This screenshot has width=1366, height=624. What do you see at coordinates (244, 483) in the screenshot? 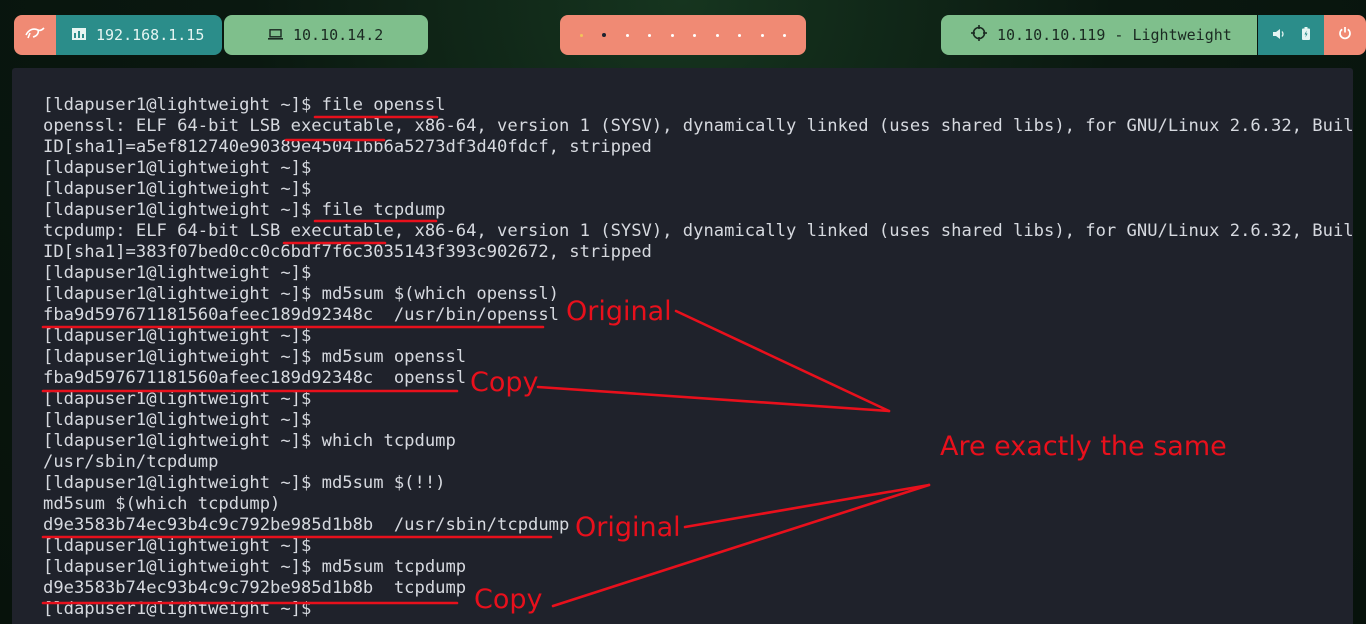
I see `terminal-line: [ldapuser1@lightweight ~]$ md5sum $(!!)` at bounding box center [244, 483].